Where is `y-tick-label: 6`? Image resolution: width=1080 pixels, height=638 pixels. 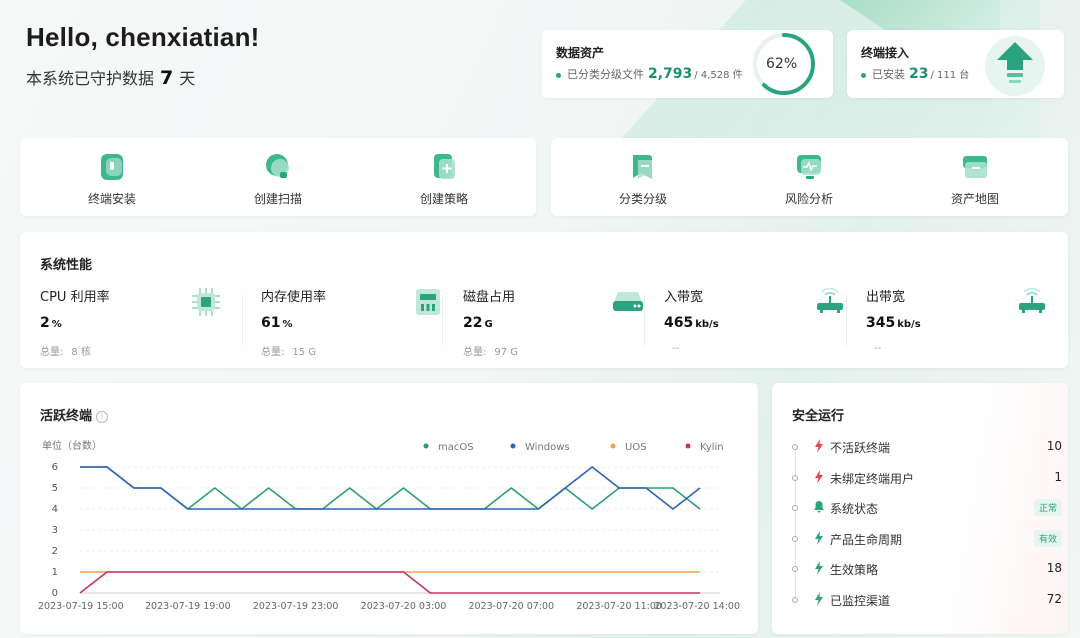
y-tick-label: 6 is located at coordinates (55, 467).